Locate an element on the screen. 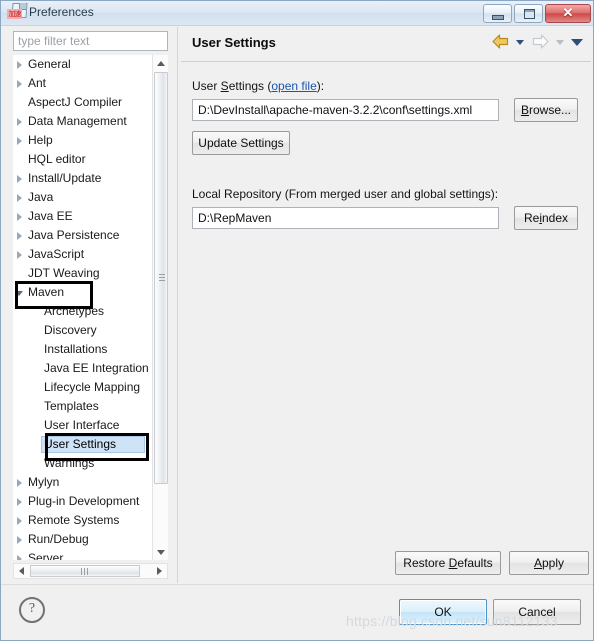 Image resolution: width=594 pixels, height=641 pixels. tree-item-server: Server is located at coordinates (84, 554).